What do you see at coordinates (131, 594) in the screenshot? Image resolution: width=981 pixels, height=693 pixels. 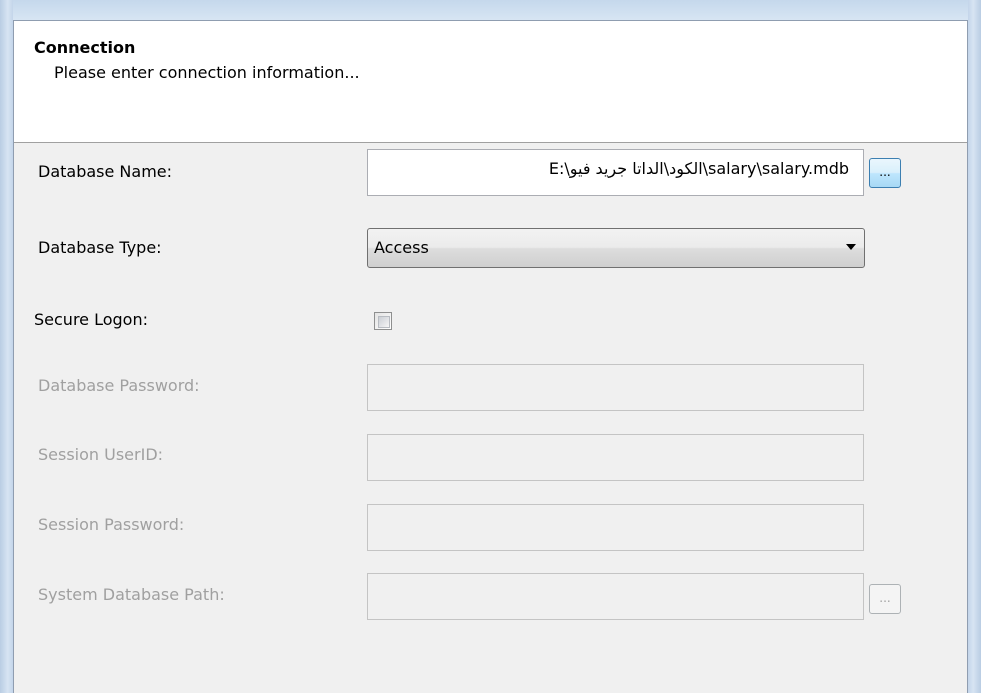 I see `system-database-path-label: System Database Path:` at bounding box center [131, 594].